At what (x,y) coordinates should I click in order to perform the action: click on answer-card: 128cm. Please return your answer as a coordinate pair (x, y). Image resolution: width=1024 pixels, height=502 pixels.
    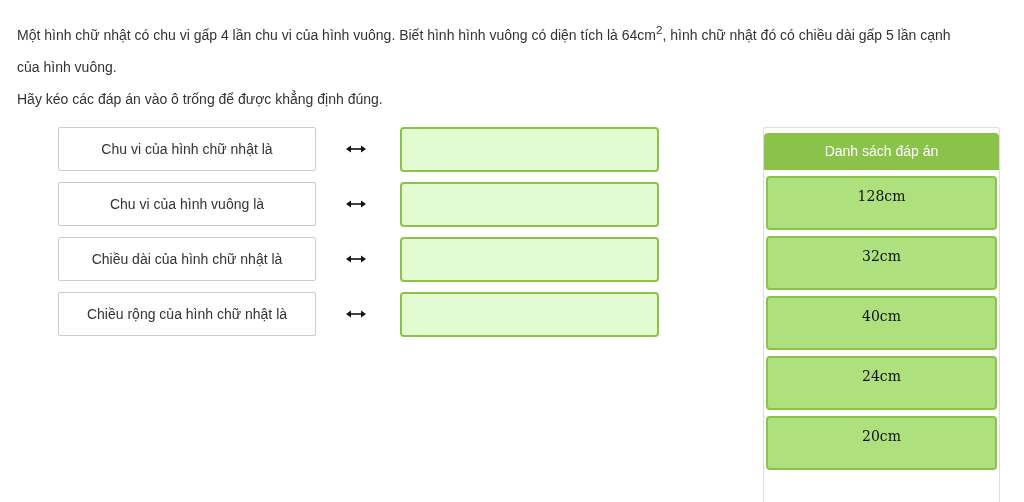
    Looking at the image, I should click on (881, 202).